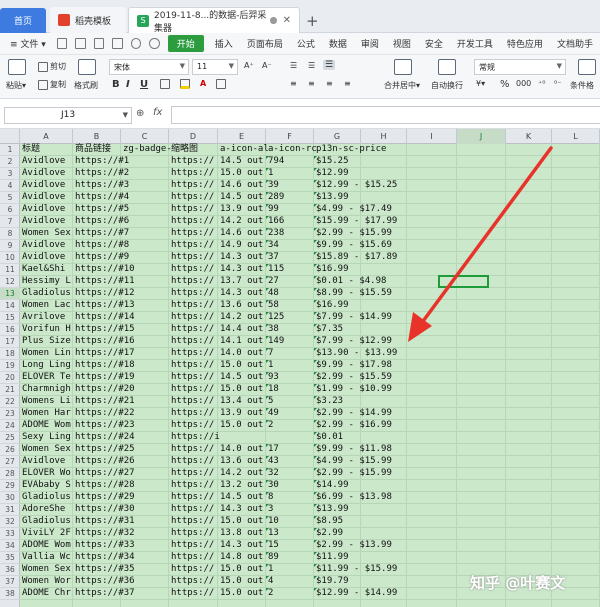 Image resolution: width=600 pixels, height=607 pixels. Describe the element at coordinates (105, 473) in the screenshot. I see `cell-b: https://#27` at that location.